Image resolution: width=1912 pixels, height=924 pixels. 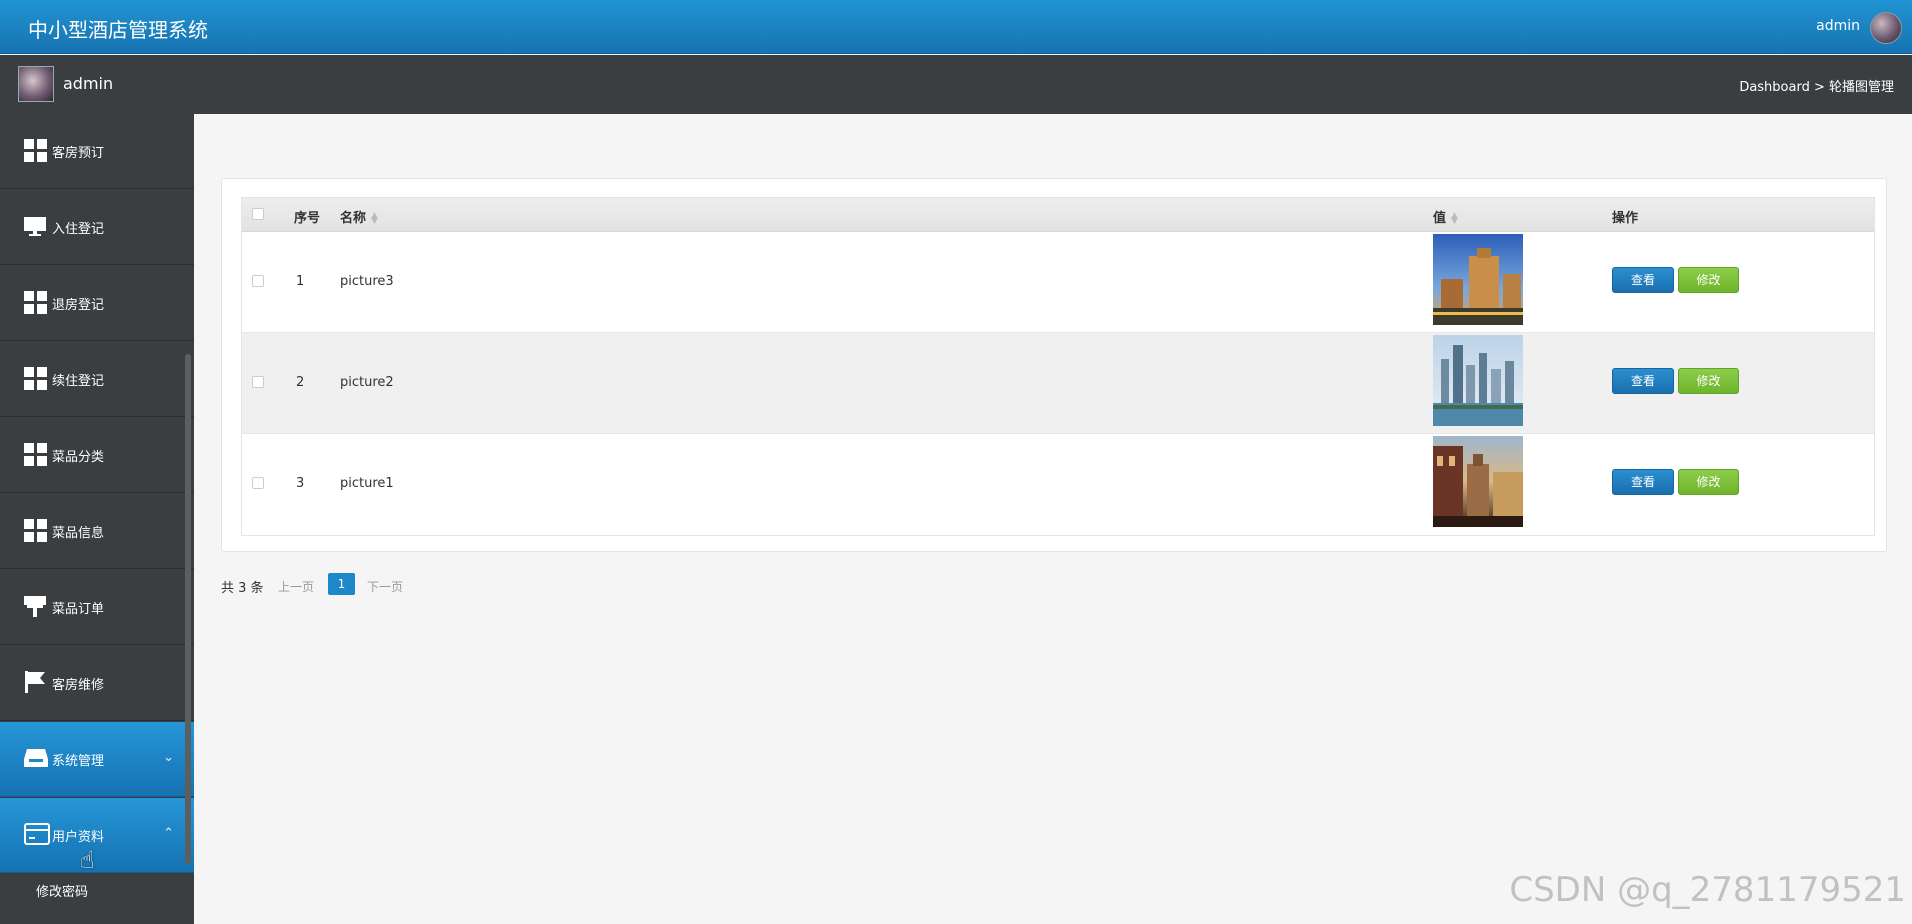 What do you see at coordinates (35, 606) in the screenshot?
I see `paint-roller-icon` at bounding box center [35, 606].